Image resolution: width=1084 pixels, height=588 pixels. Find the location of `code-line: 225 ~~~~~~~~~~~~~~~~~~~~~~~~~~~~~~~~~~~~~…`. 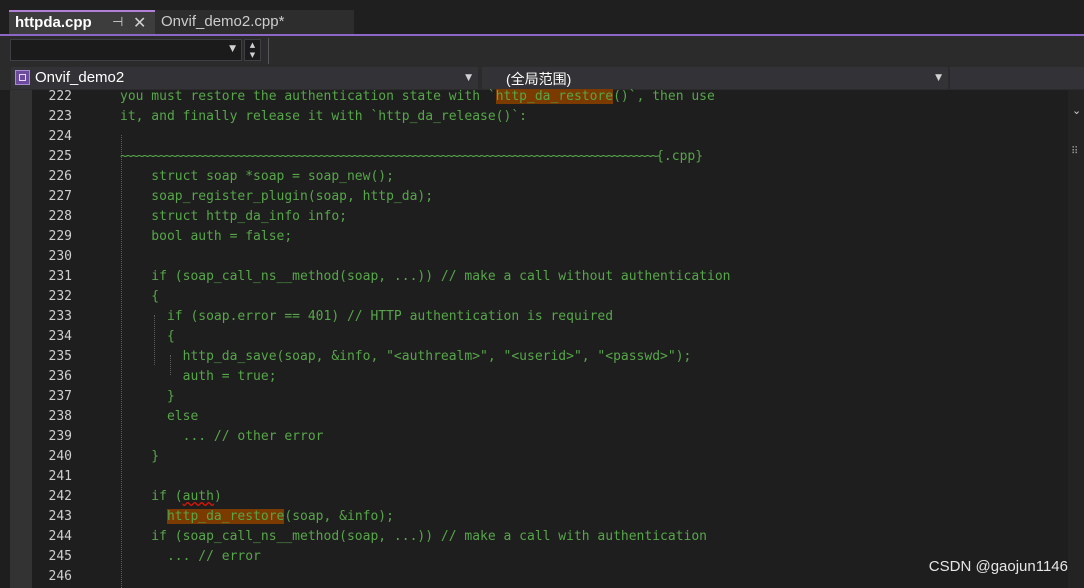

code-line: 225 ~~~~~~~~~~~~~~~~~~~~~~~~~~~~~~~~~~~~~… is located at coordinates (550, 157).